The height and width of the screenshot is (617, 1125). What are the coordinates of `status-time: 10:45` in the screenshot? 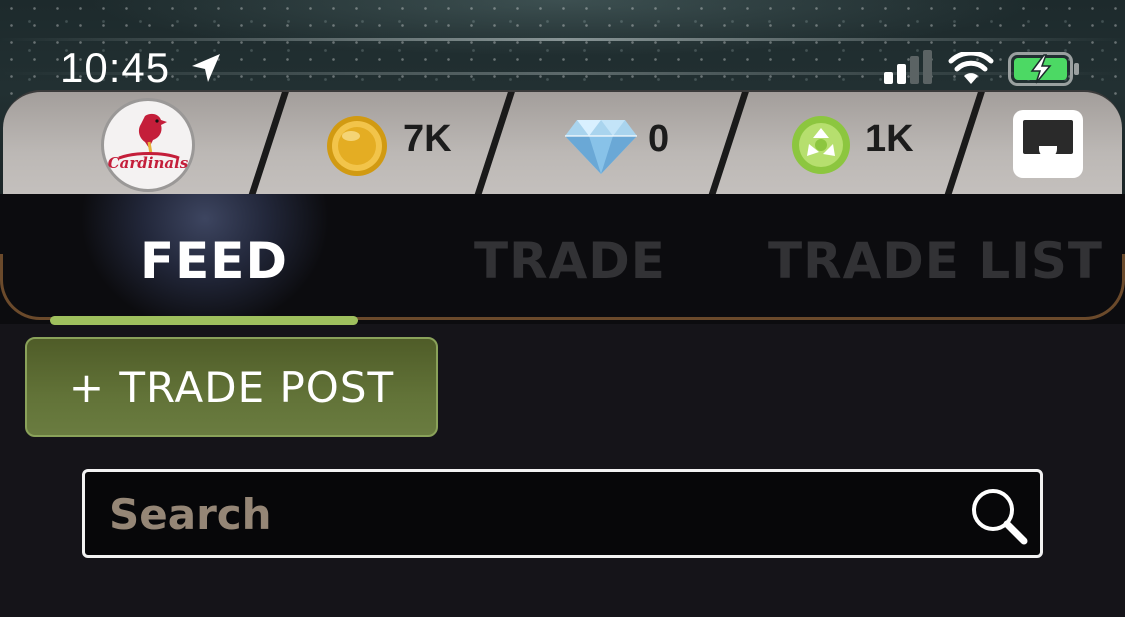 It's located at (115, 67).